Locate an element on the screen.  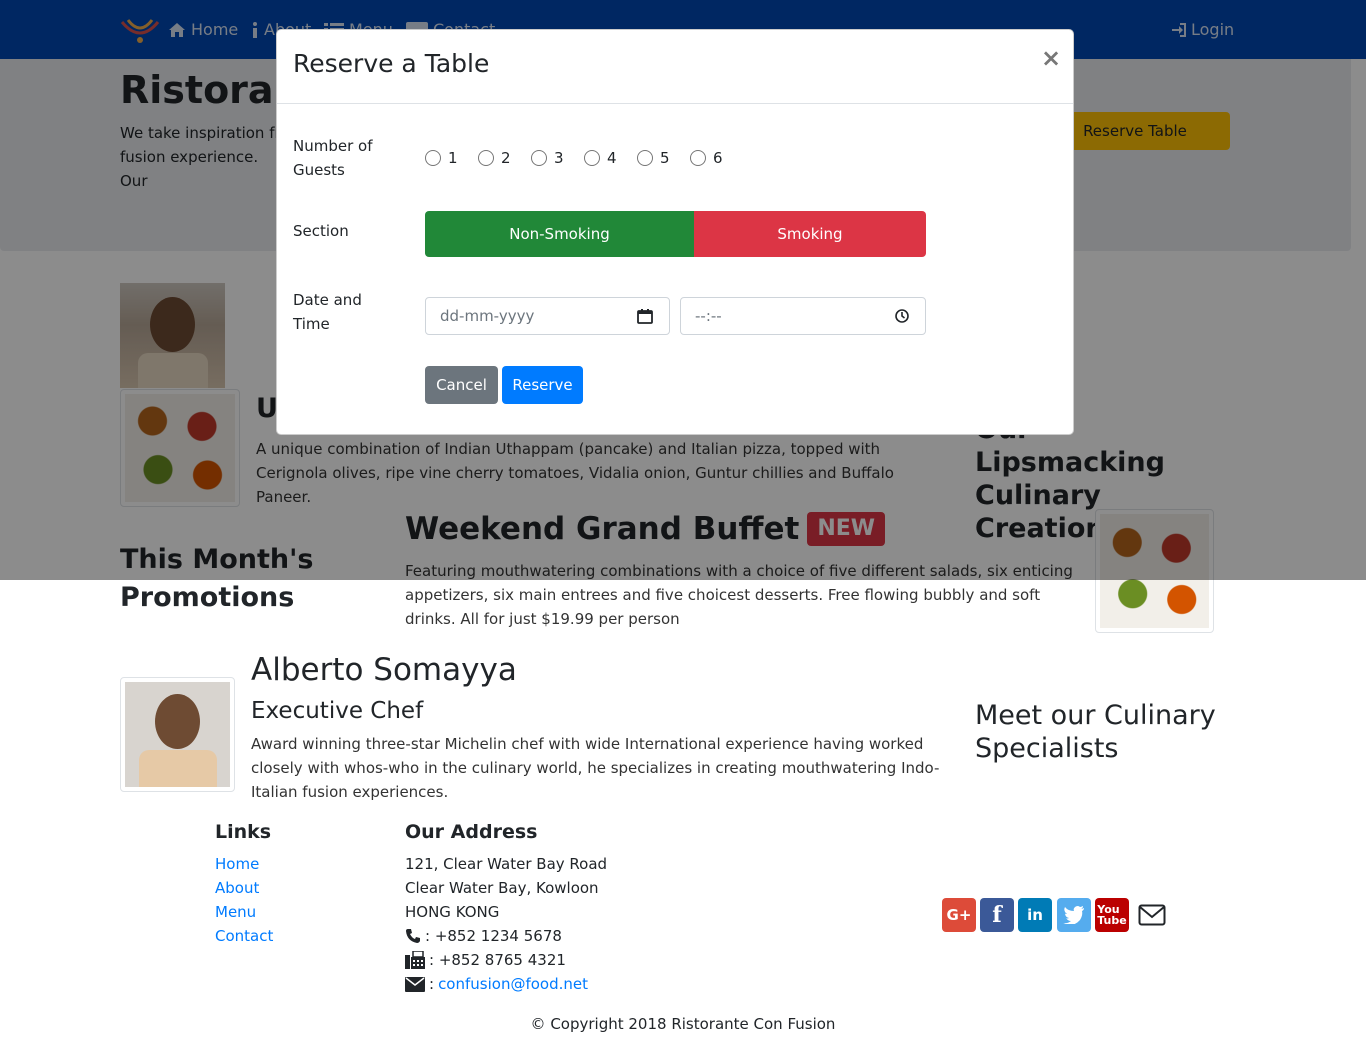
fax-number: : +852 8765 4321 is located at coordinates (497, 960).